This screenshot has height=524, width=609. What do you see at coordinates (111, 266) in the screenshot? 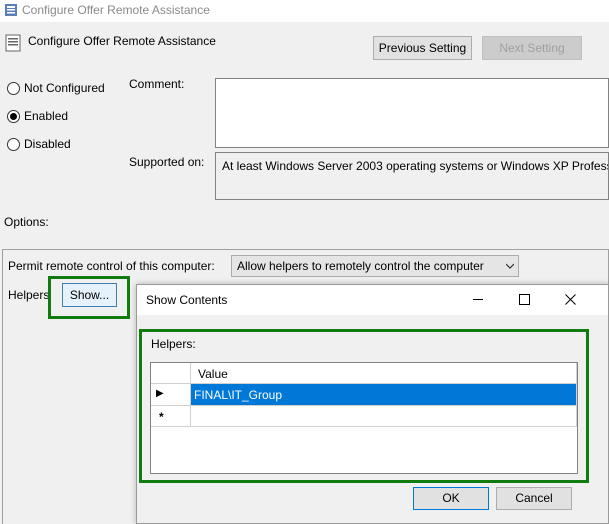
I see `permit-remote-control-label: Permit remote control of this computer:` at bounding box center [111, 266].